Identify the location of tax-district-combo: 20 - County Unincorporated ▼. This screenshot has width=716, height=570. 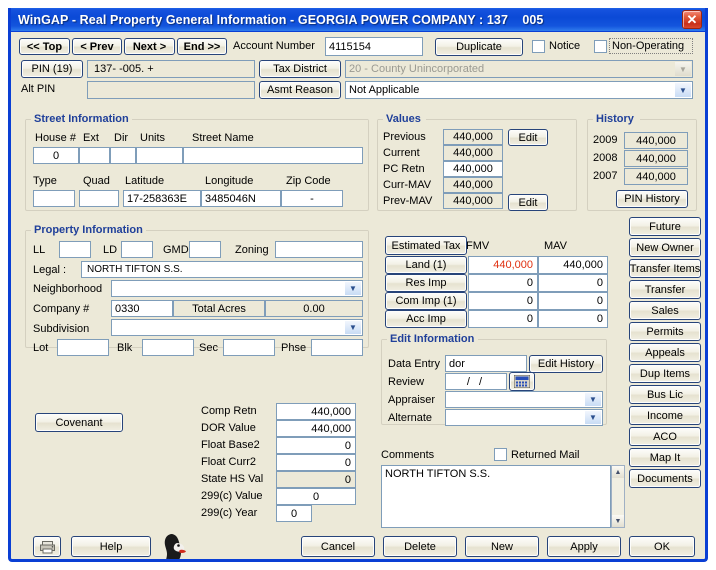
(519, 69).